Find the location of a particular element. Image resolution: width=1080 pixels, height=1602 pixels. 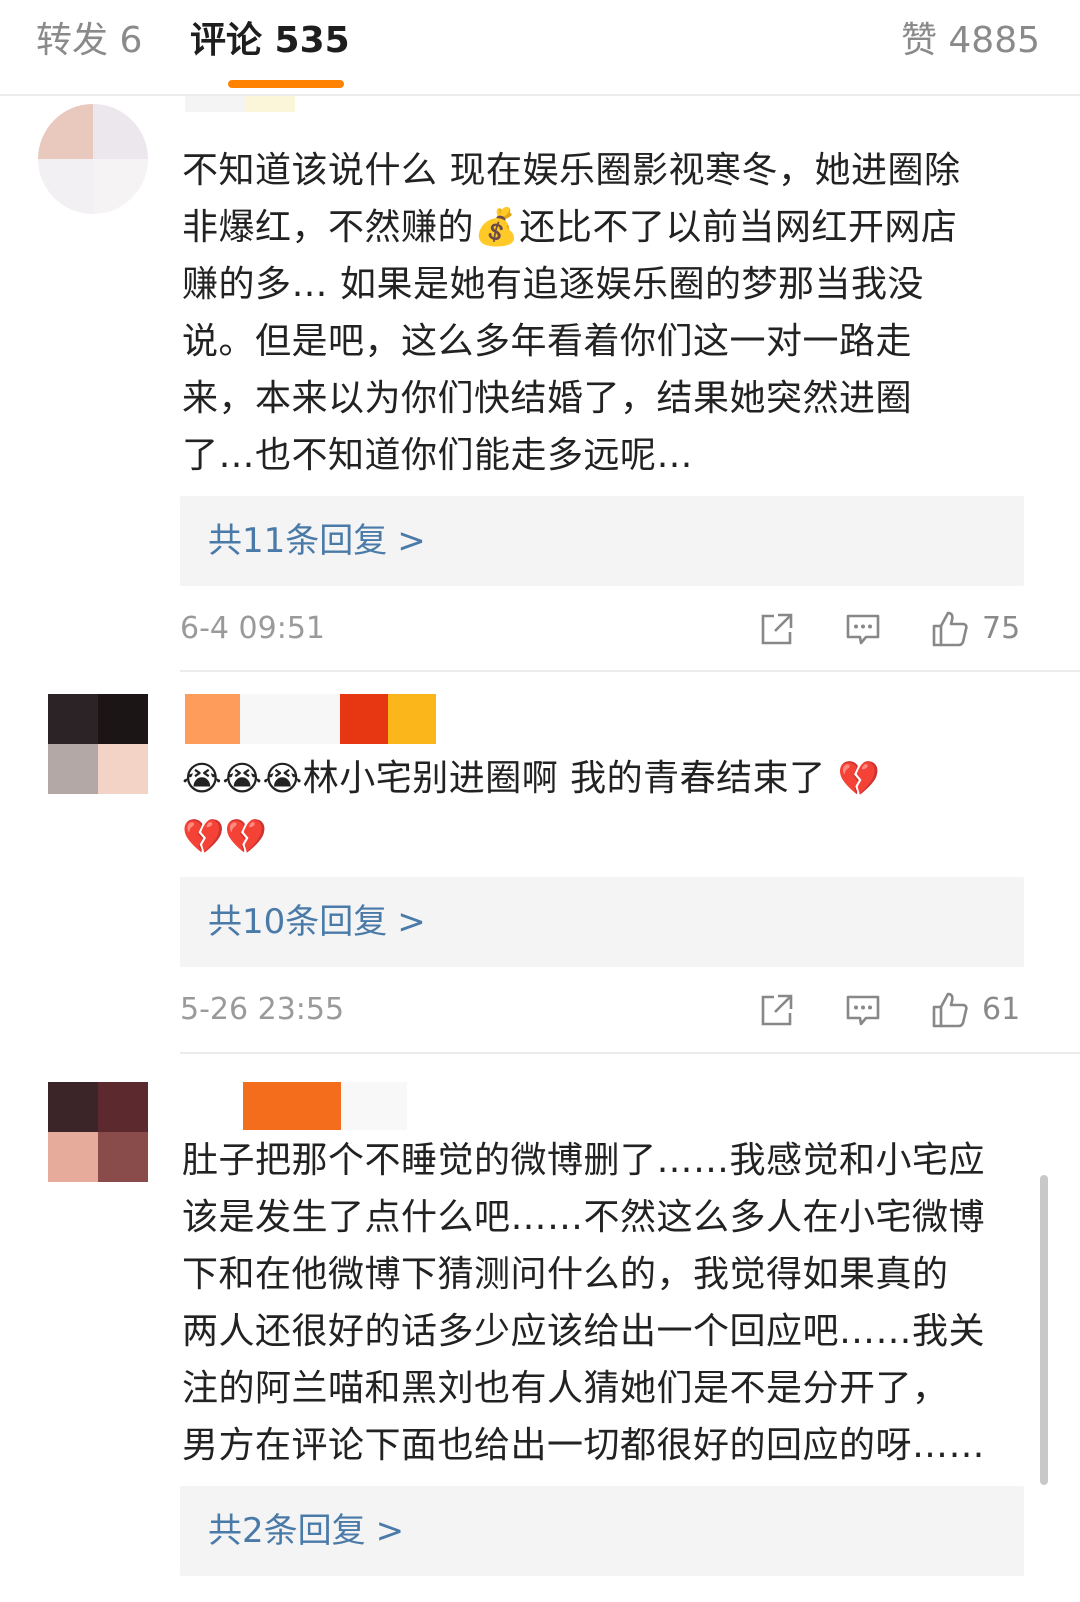

scrollbar is located at coordinates (1044, 1330).